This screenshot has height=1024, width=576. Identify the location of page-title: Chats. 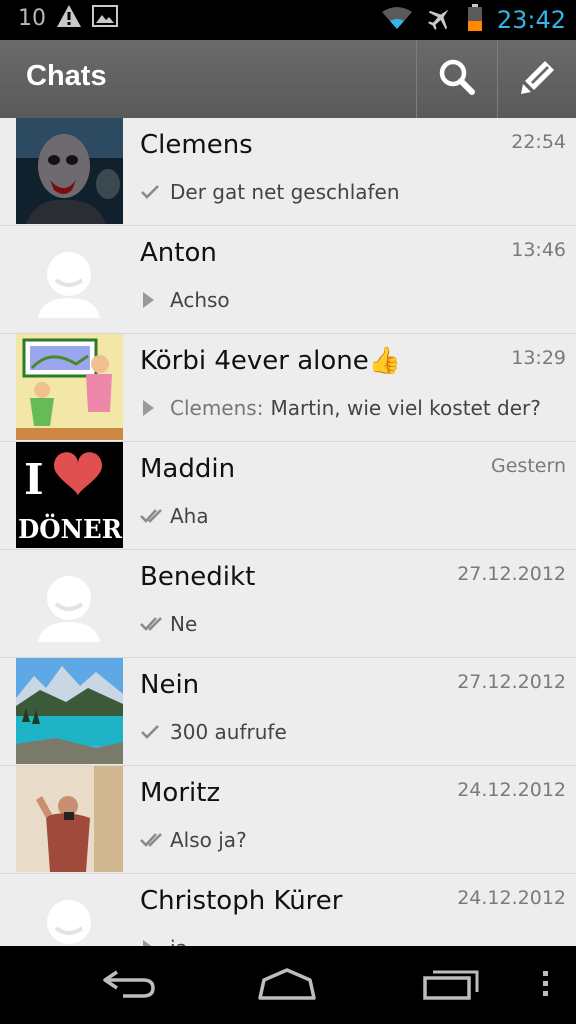
(66, 76).